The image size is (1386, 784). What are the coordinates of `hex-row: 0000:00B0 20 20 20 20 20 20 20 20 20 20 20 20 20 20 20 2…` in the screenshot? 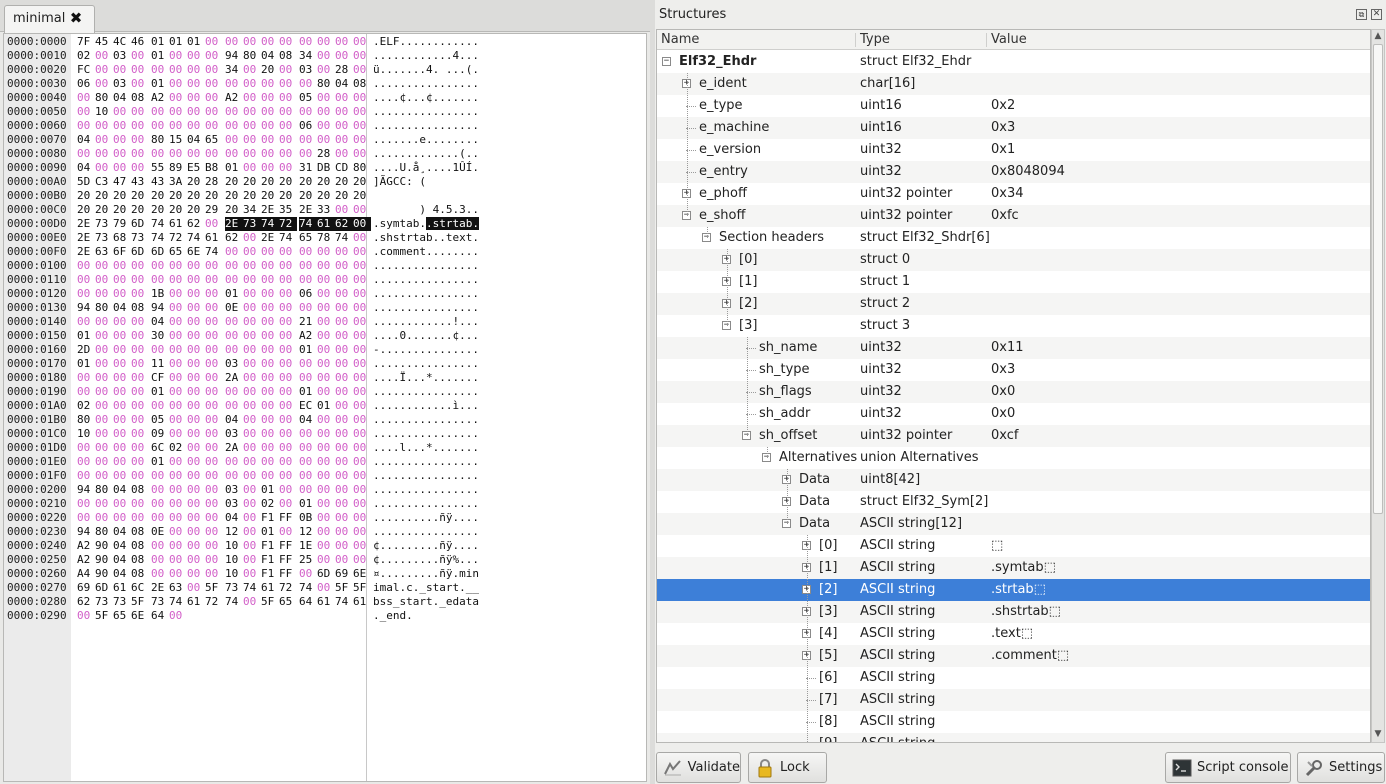 It's located at (325, 196).